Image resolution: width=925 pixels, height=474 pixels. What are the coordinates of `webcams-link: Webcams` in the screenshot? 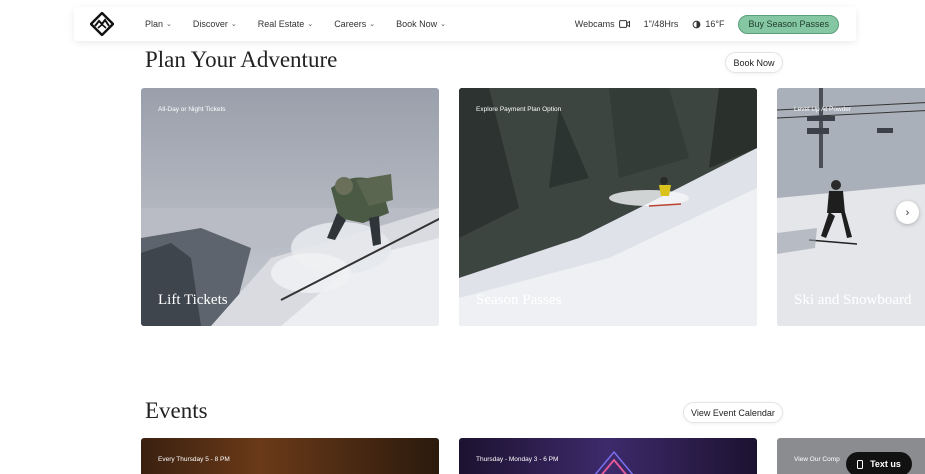 It's located at (602, 24).